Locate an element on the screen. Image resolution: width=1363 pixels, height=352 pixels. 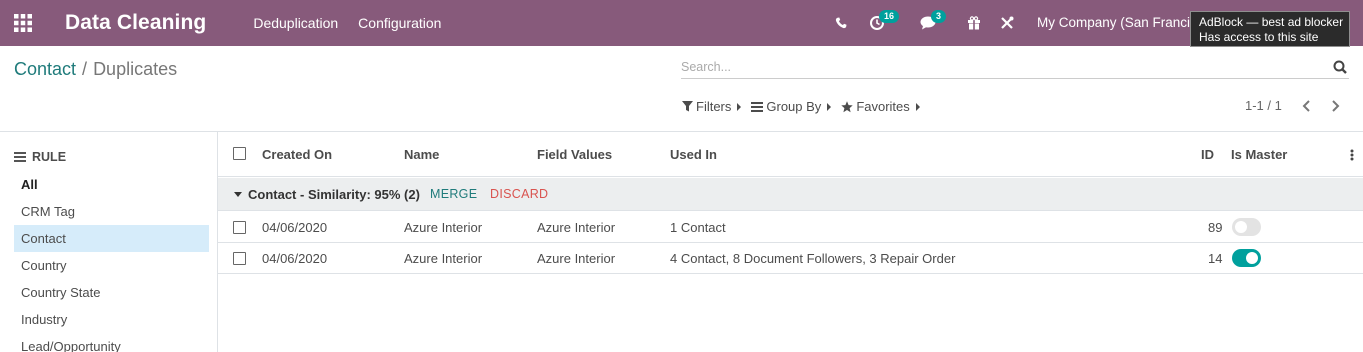
favorites-button: Favorites is located at coordinates (880, 106).